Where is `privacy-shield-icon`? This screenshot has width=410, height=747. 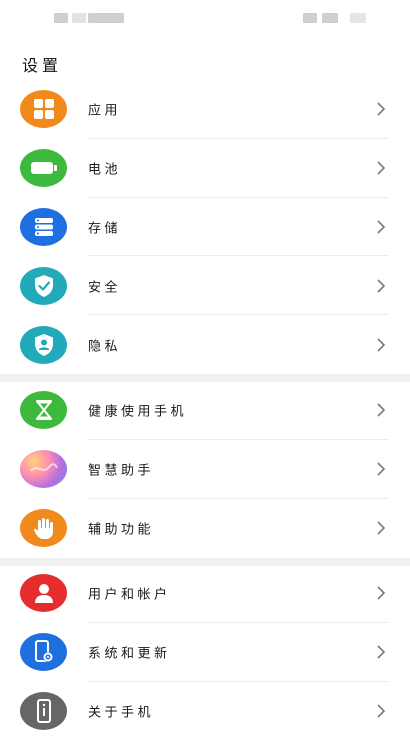
privacy-shield-icon is located at coordinates (43, 344).